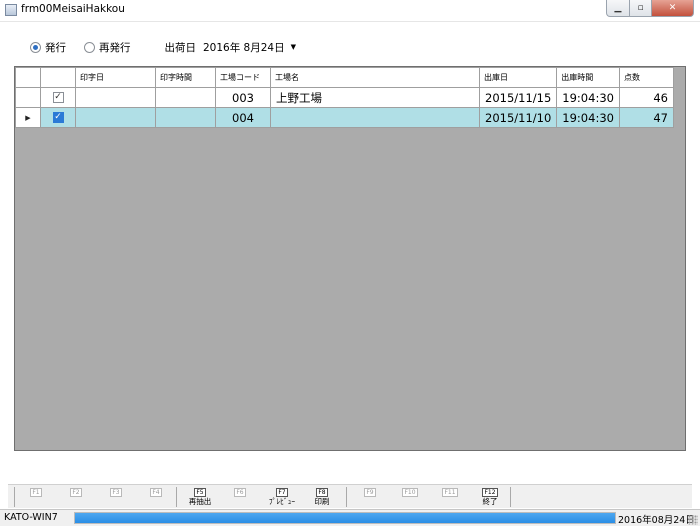 The image size is (700, 526). I want to click on f10-button: F10, so click(410, 497).